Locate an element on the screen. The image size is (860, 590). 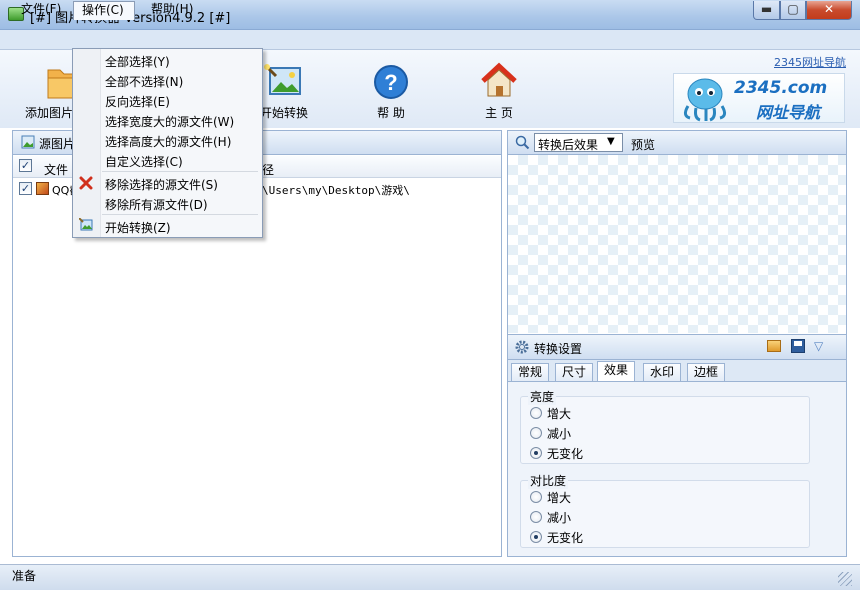
ad-logo-text: 2345.com is located at coordinates (781, 88).